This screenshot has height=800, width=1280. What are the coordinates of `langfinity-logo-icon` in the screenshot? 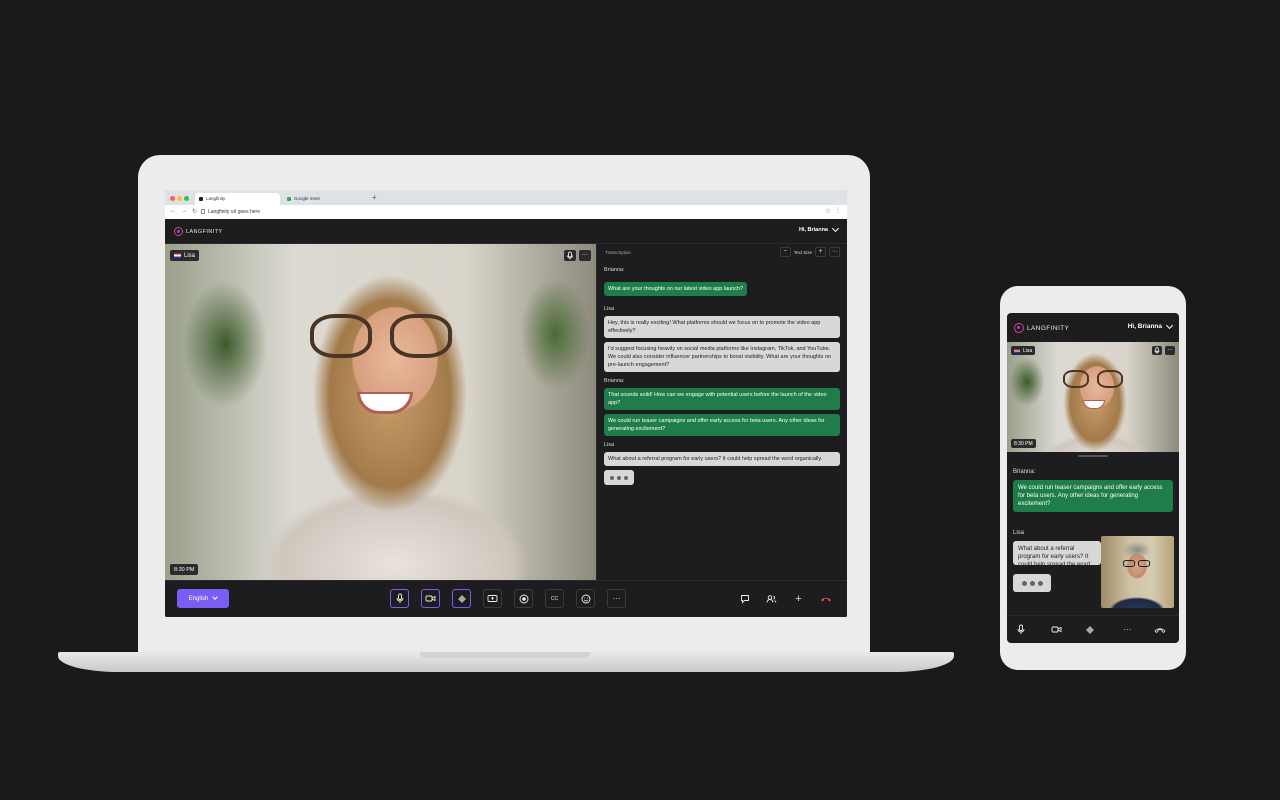 It's located at (1019, 328).